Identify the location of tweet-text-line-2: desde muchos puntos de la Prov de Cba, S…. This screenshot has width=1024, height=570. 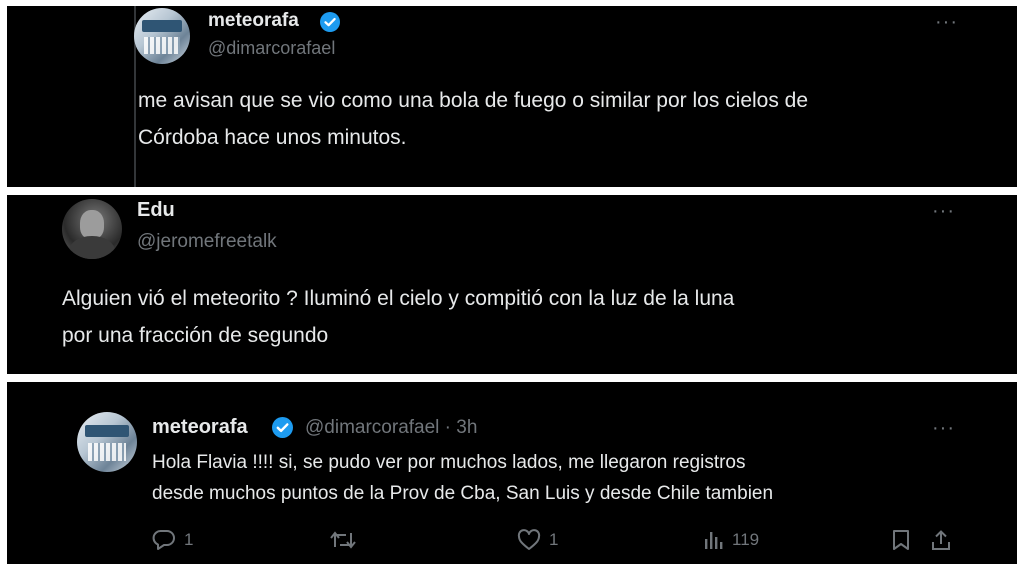
(463, 493).